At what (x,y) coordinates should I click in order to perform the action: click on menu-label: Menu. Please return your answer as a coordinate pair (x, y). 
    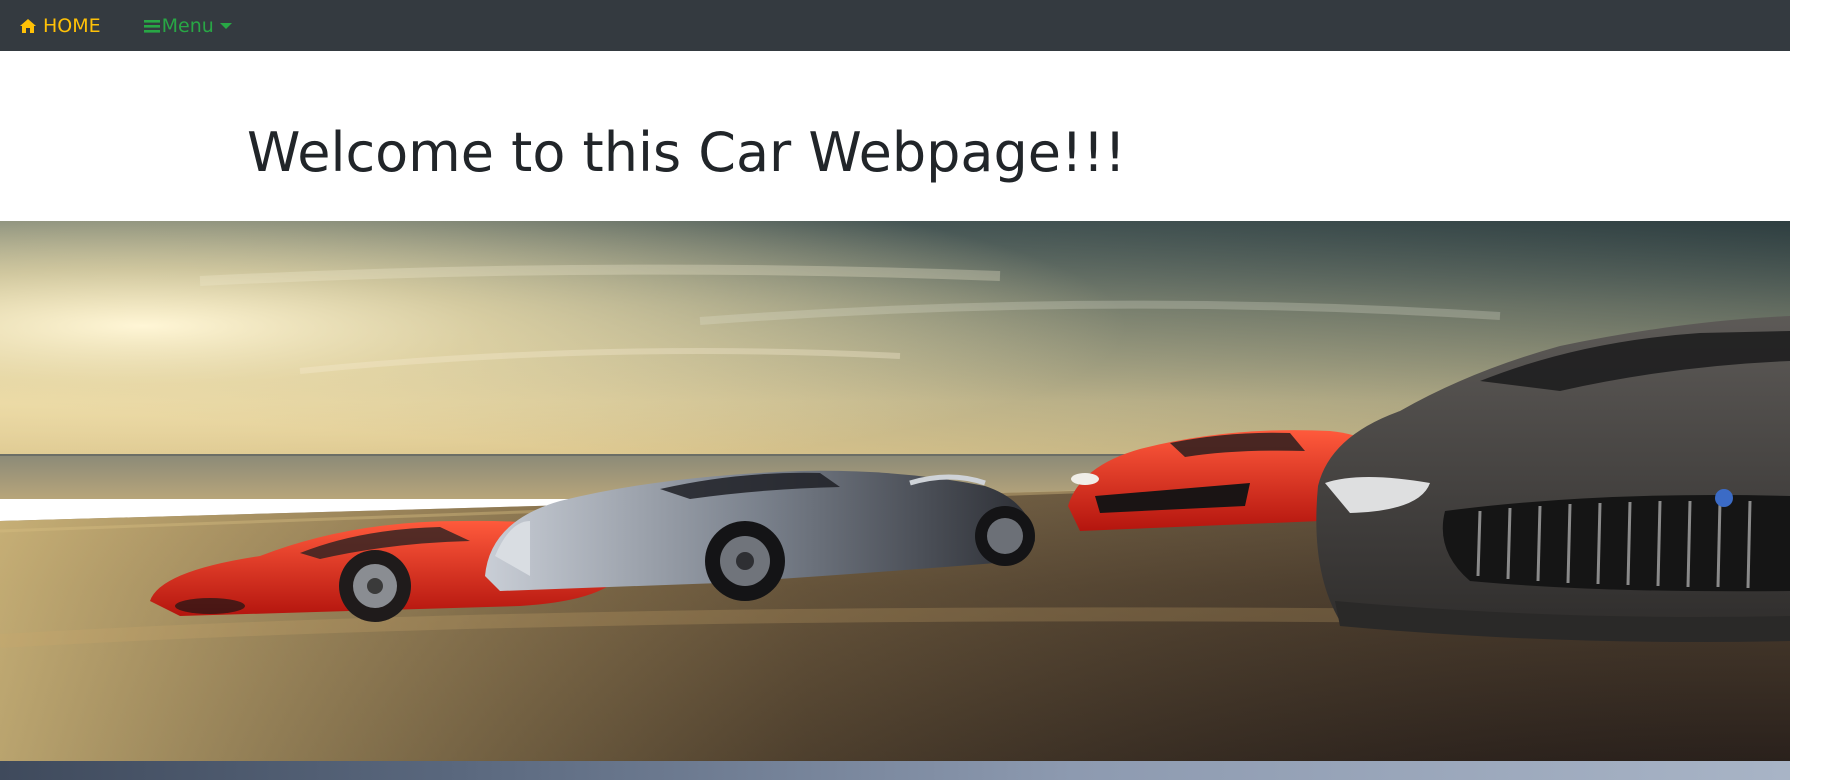
    Looking at the image, I should click on (187, 25).